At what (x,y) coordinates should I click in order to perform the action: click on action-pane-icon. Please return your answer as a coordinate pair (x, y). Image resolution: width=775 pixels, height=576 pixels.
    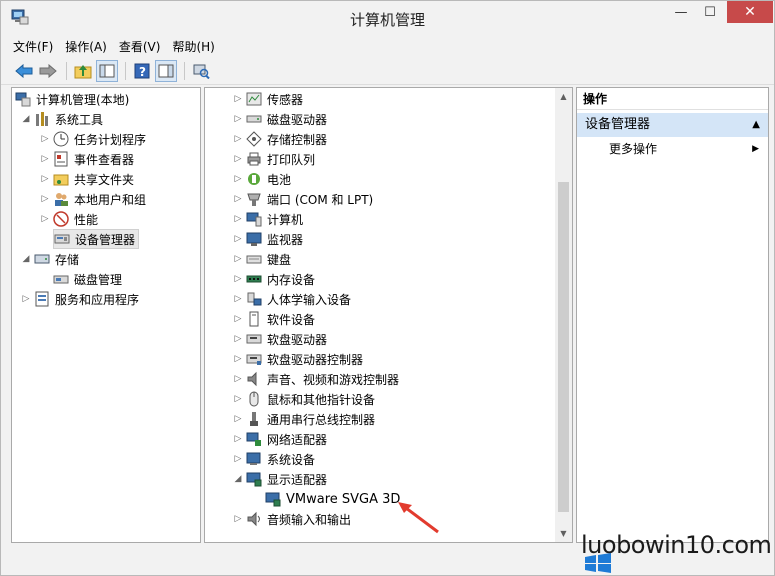
    Looking at the image, I should click on (166, 70).